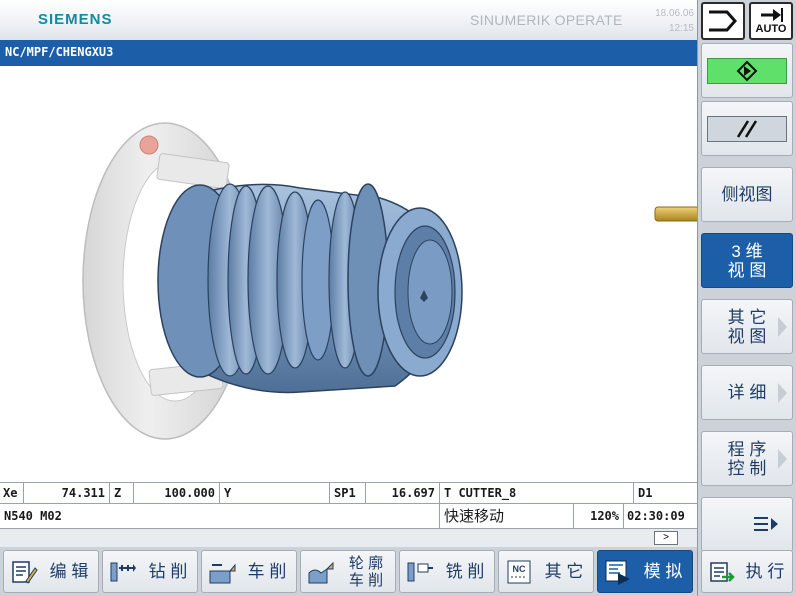 This screenshot has width=796, height=596. Describe the element at coordinates (25, 572) in the screenshot. I see `edit-icon` at that location.